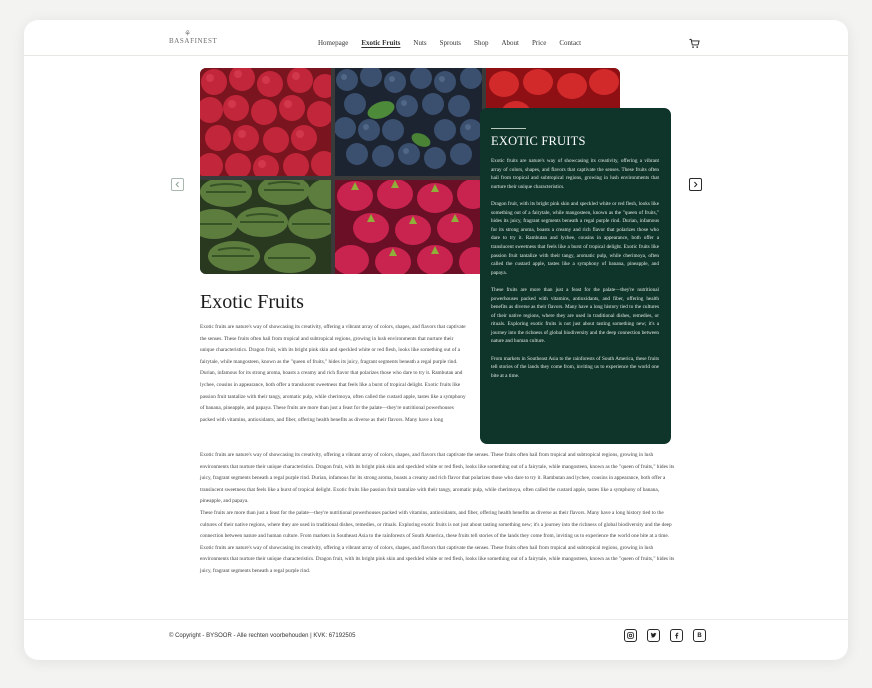  I want to click on nav-nuts: Nuts, so click(419, 43).